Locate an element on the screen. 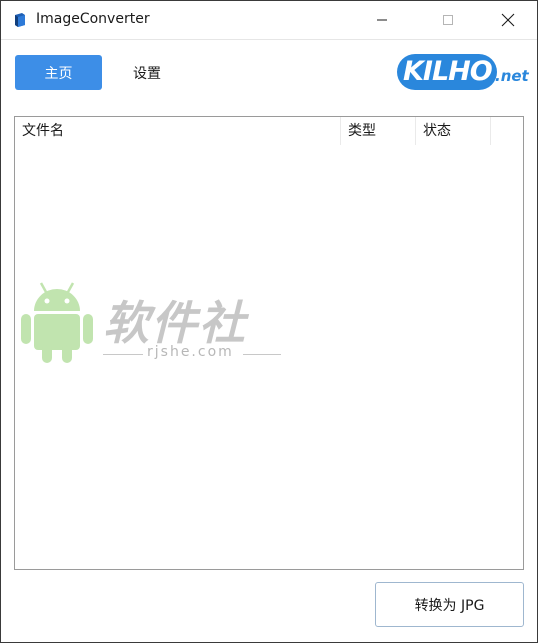 This screenshot has width=538, height=643. list-header: 文件名 类型 状态 is located at coordinates (269, 131).